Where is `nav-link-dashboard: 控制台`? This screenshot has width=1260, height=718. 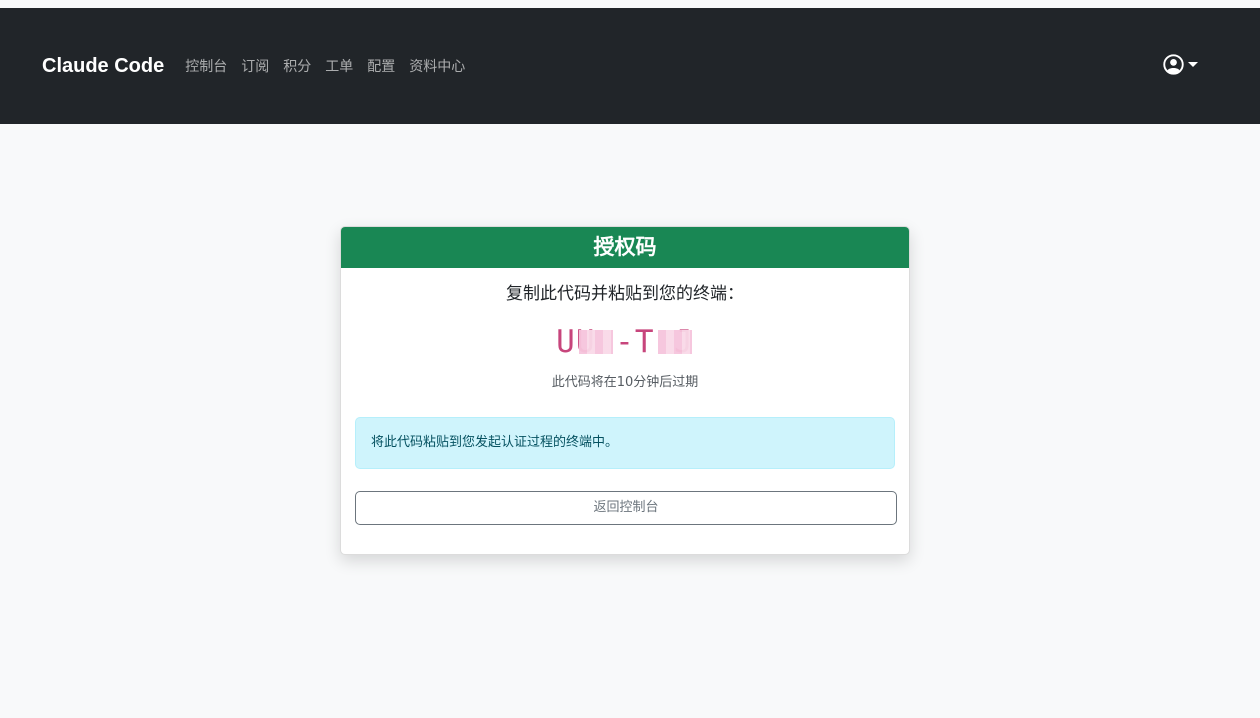 nav-link-dashboard: 控制台 is located at coordinates (206, 66).